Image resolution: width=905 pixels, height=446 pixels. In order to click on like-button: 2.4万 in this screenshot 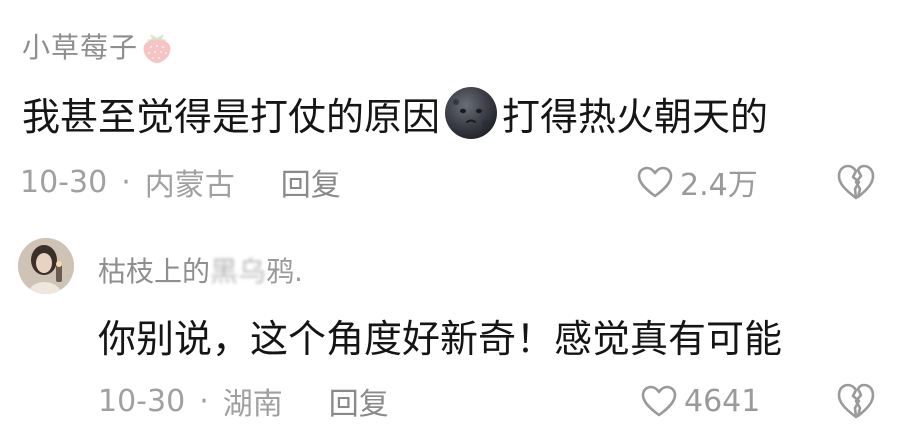, I will do `click(697, 182)`.